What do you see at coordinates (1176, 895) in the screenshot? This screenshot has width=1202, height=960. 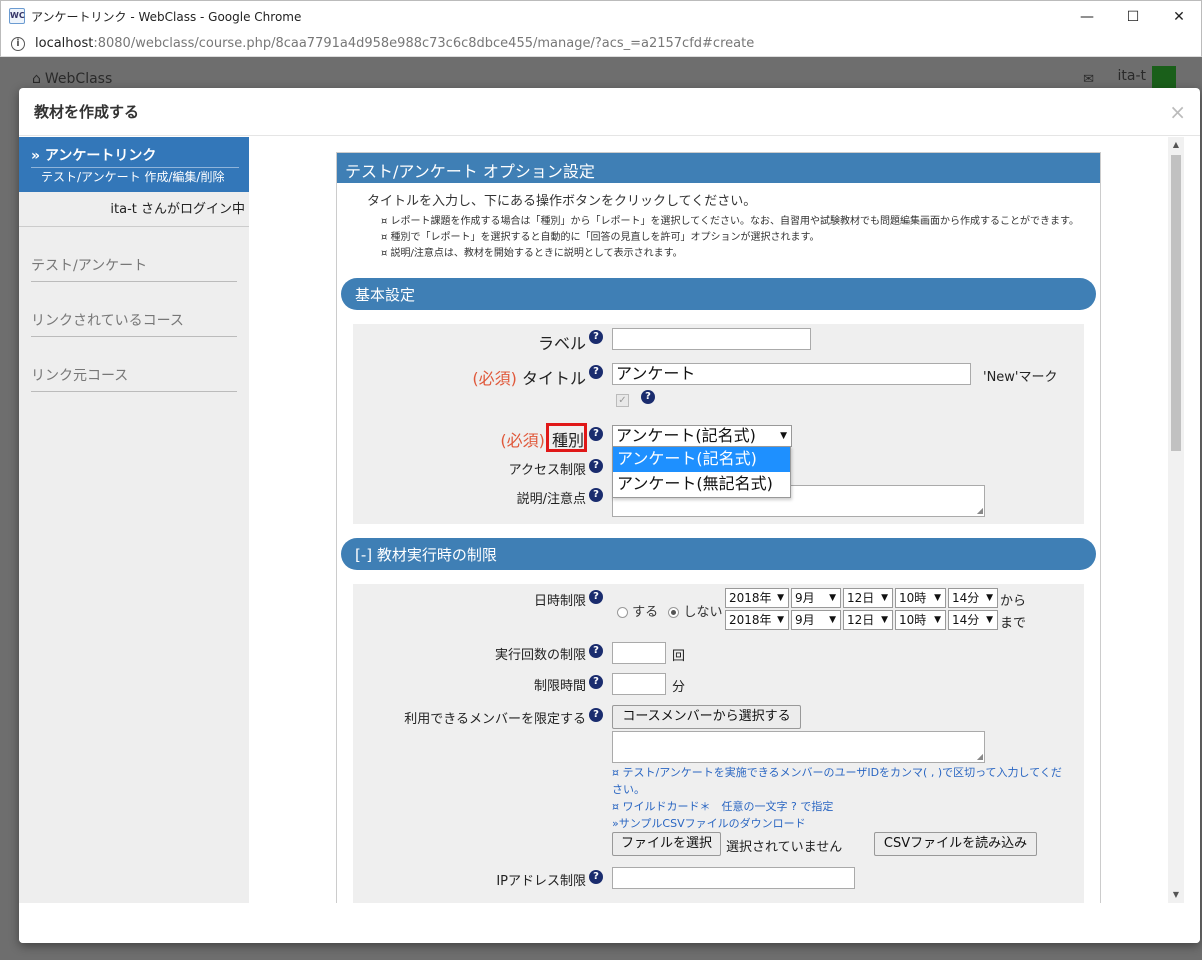 I see `scroll-down-icon: ▼` at bounding box center [1176, 895].